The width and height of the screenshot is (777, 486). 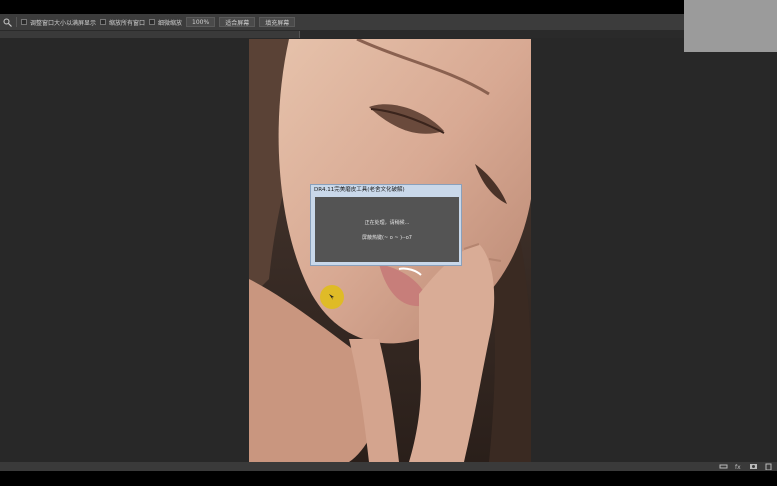 What do you see at coordinates (359, 190) in the screenshot?
I see `dialog-title: DR4.11完美磨皮工具(老舍文化破解)` at bounding box center [359, 190].